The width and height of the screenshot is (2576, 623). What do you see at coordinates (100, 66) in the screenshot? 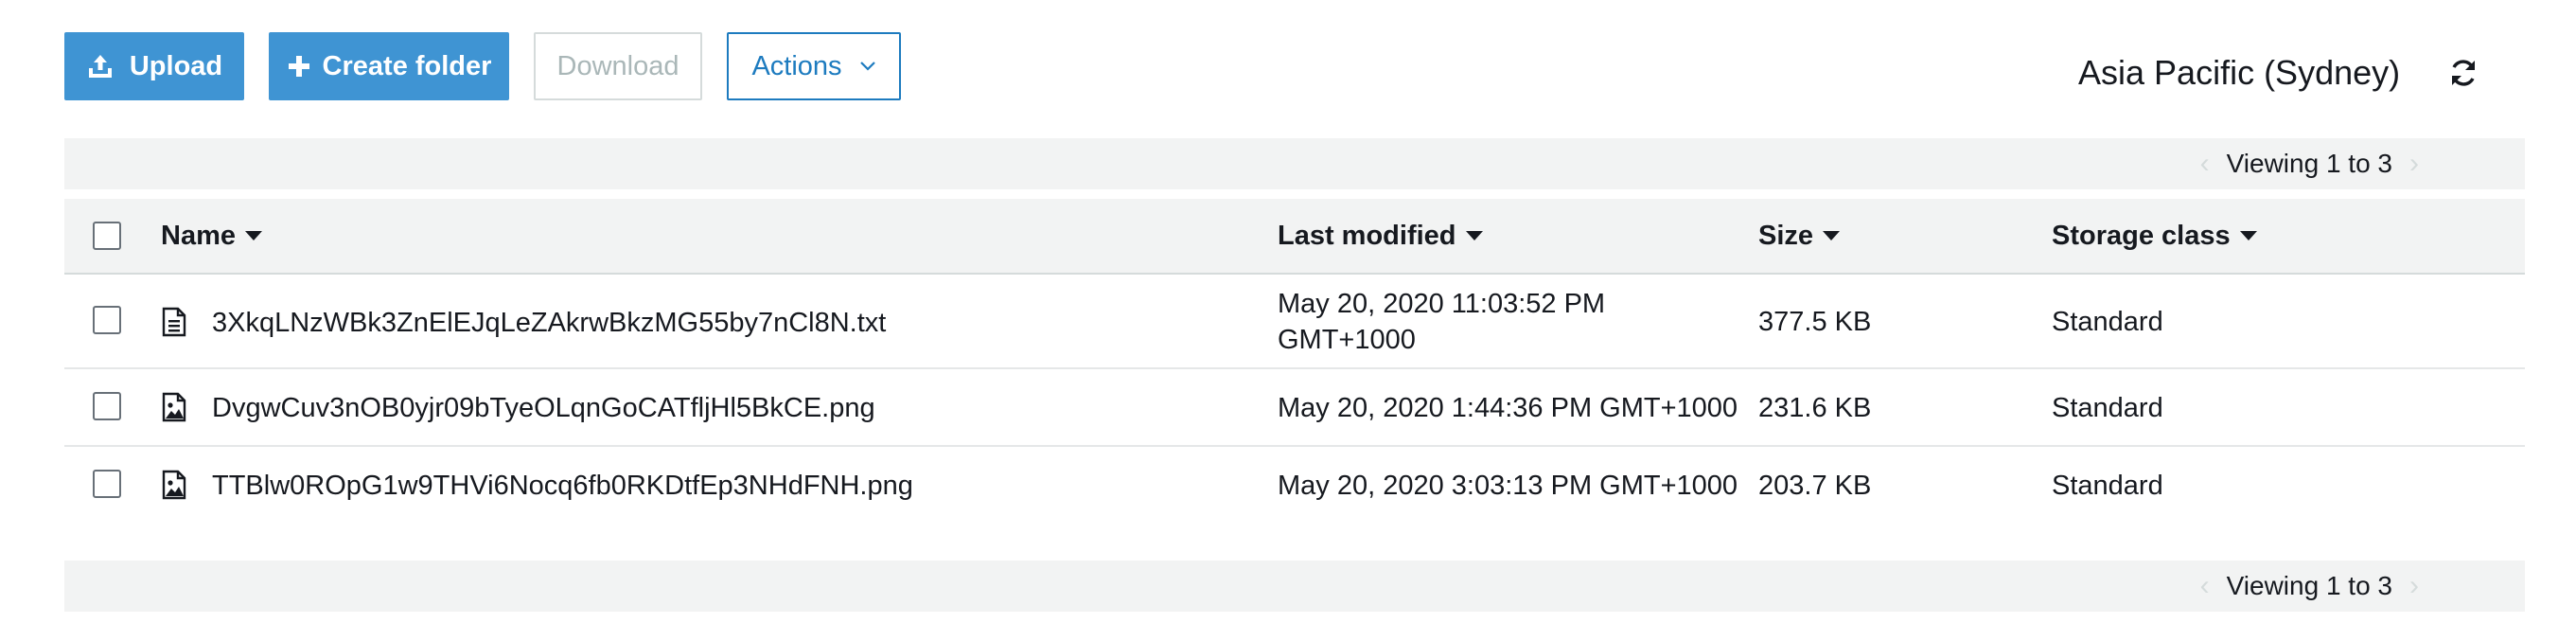
I see `upload-icon` at bounding box center [100, 66].